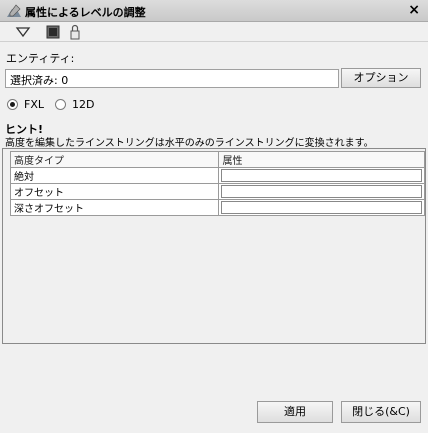 This screenshot has height=433, width=428. What do you see at coordinates (114, 159) in the screenshot?
I see `column-header-type: 高度タイプ` at bounding box center [114, 159].